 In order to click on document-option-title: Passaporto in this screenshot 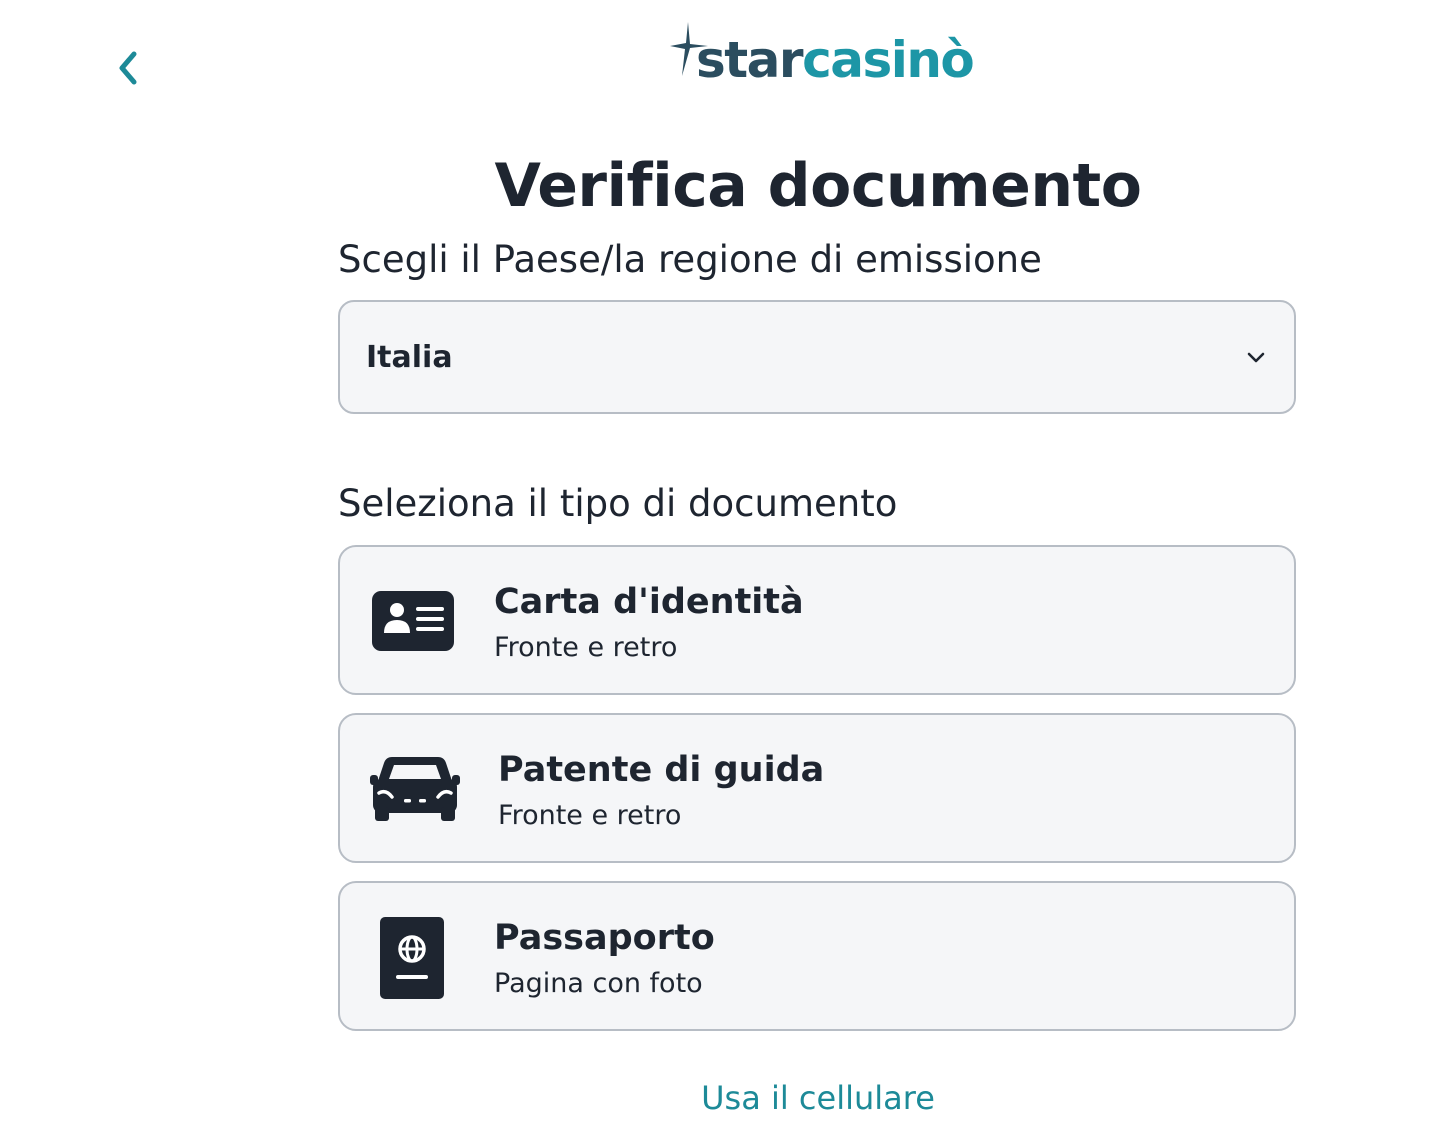, I will do `click(604, 938)`.